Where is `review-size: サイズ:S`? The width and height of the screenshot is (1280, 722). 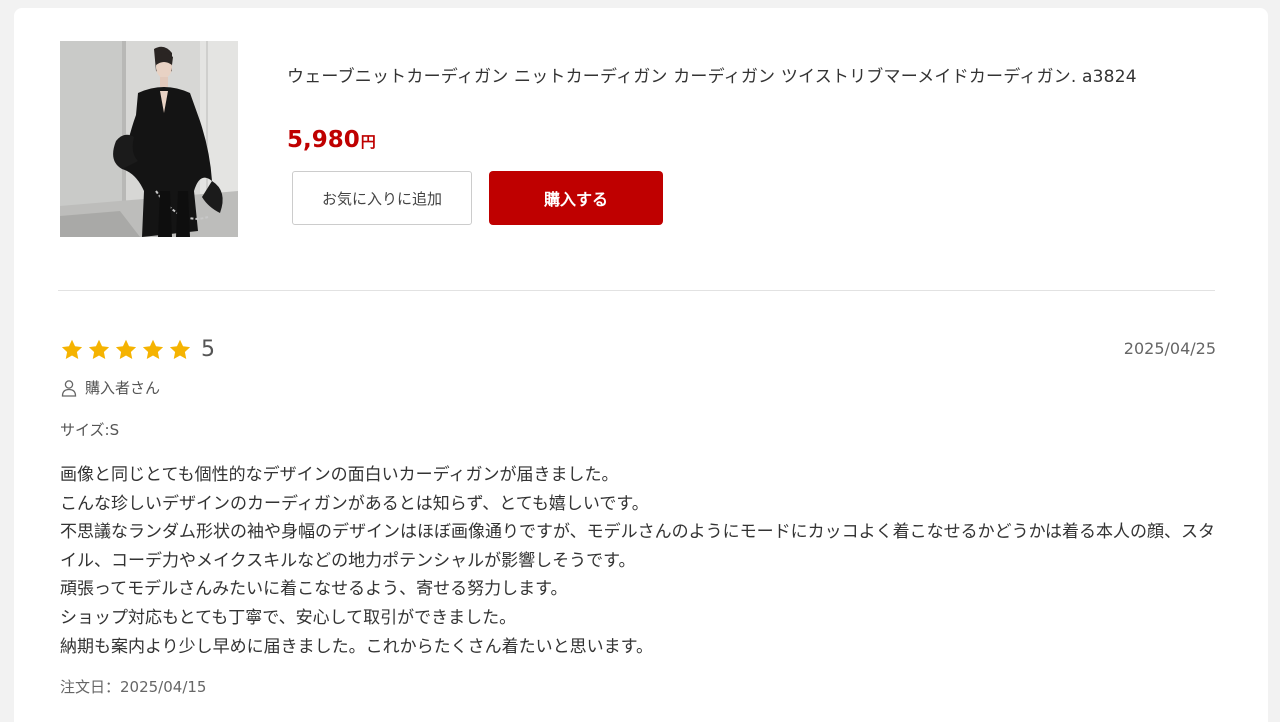 review-size: サイズ:S is located at coordinates (90, 430).